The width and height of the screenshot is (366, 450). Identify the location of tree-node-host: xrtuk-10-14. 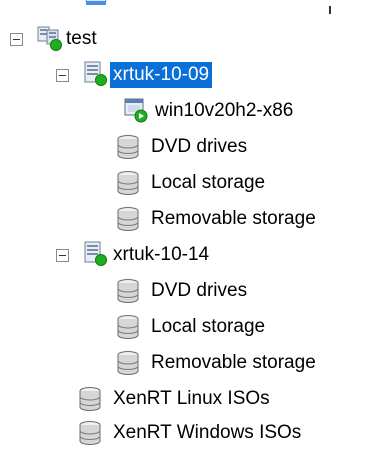
(183, 255).